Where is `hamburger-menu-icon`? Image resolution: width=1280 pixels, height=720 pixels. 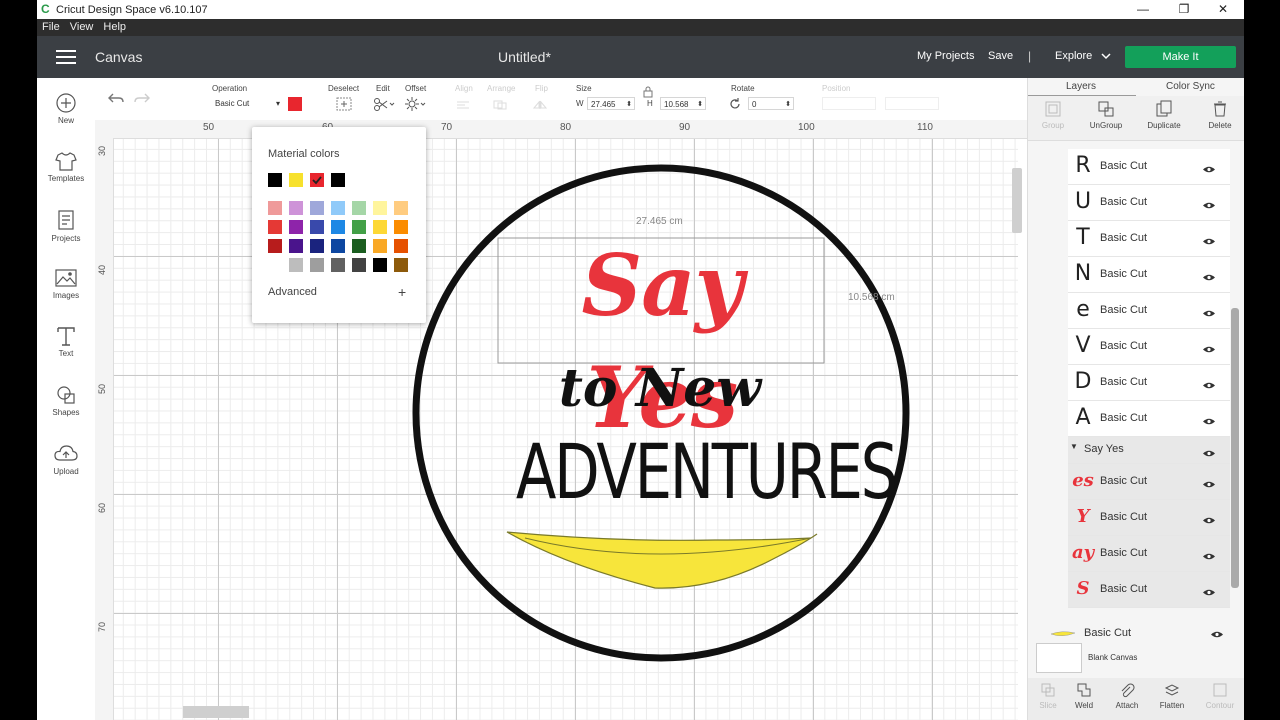
hamburger-menu-icon is located at coordinates (66, 57).